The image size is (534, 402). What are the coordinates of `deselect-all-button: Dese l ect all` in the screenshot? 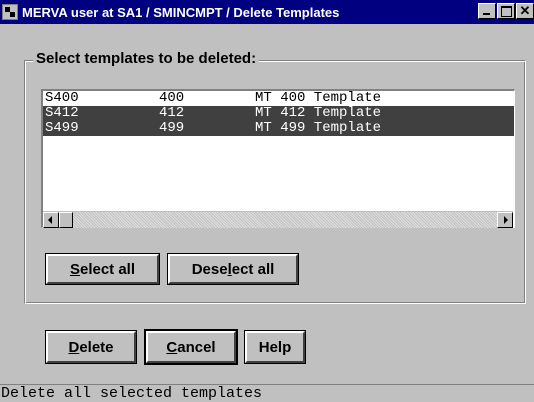 It's located at (233, 269).